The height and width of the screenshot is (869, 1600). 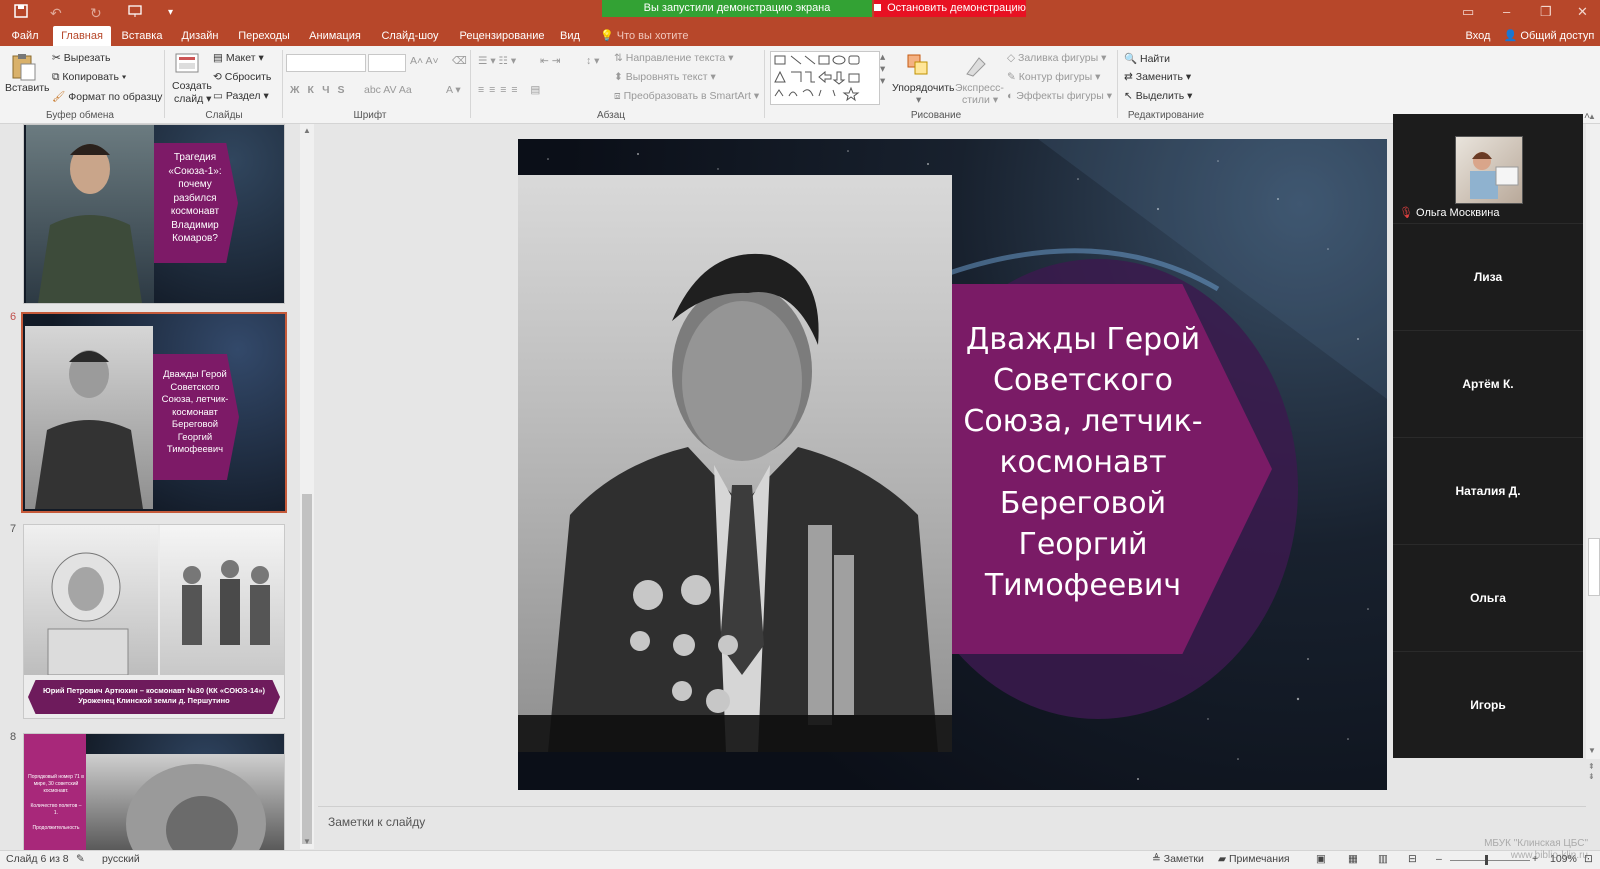 I want to click on format-painter-button: 🖌 Формат по образцу, so click(x=107, y=96).